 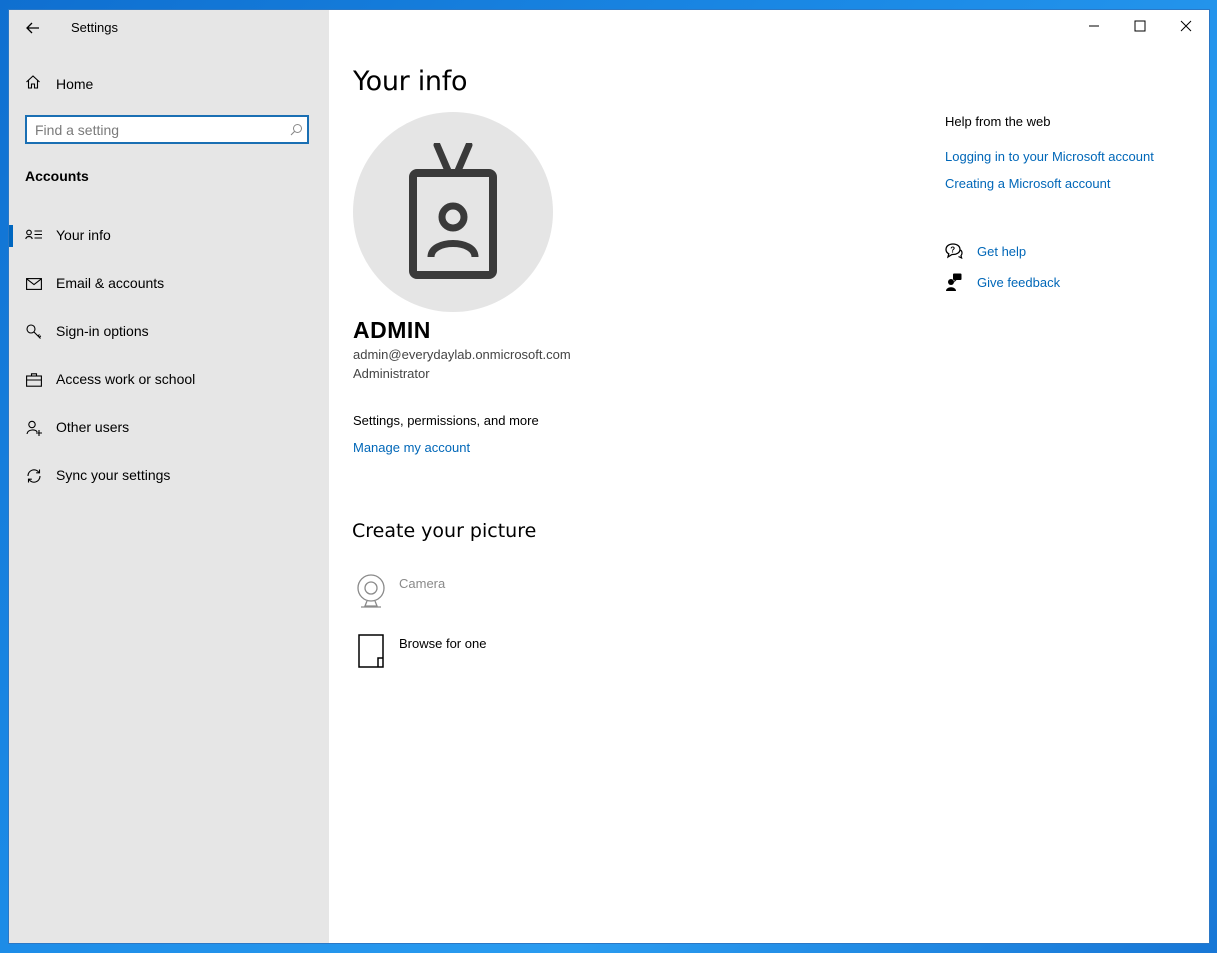 I want to click on mail-icon, so click(x=34, y=284).